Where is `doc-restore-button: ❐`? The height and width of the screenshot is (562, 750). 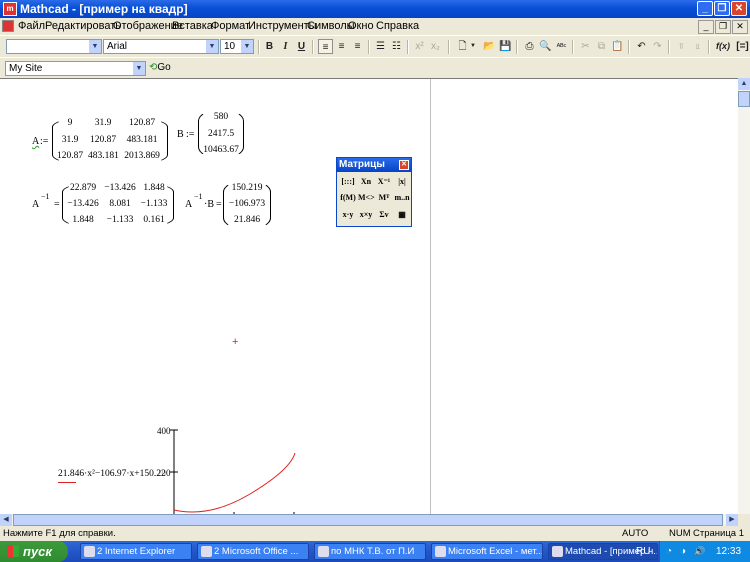 doc-restore-button: ❐ is located at coordinates (723, 27).